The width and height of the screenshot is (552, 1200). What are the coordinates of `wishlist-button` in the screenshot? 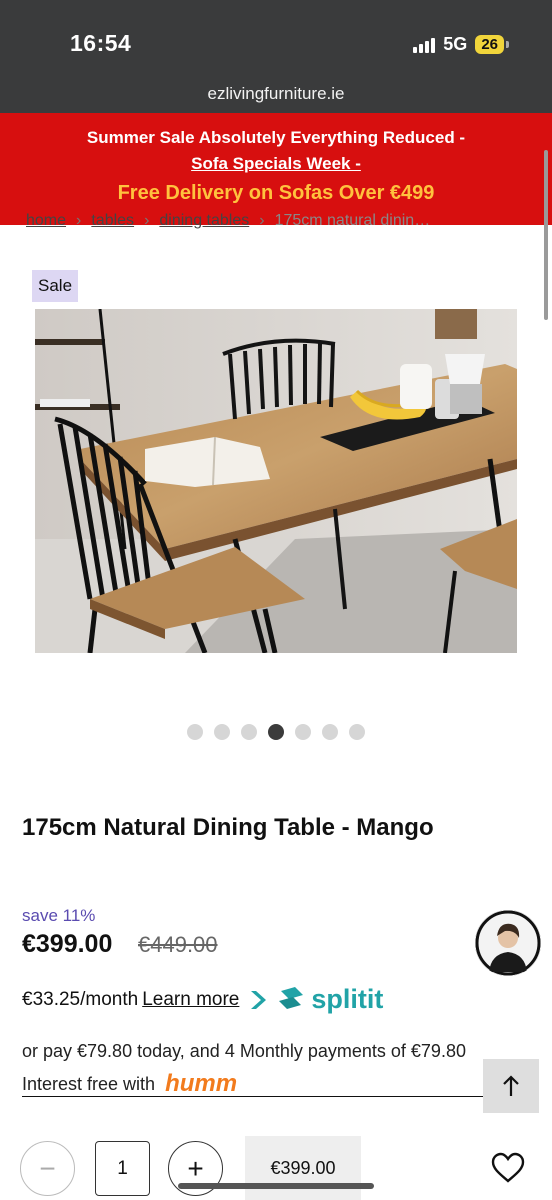 It's located at (508, 1168).